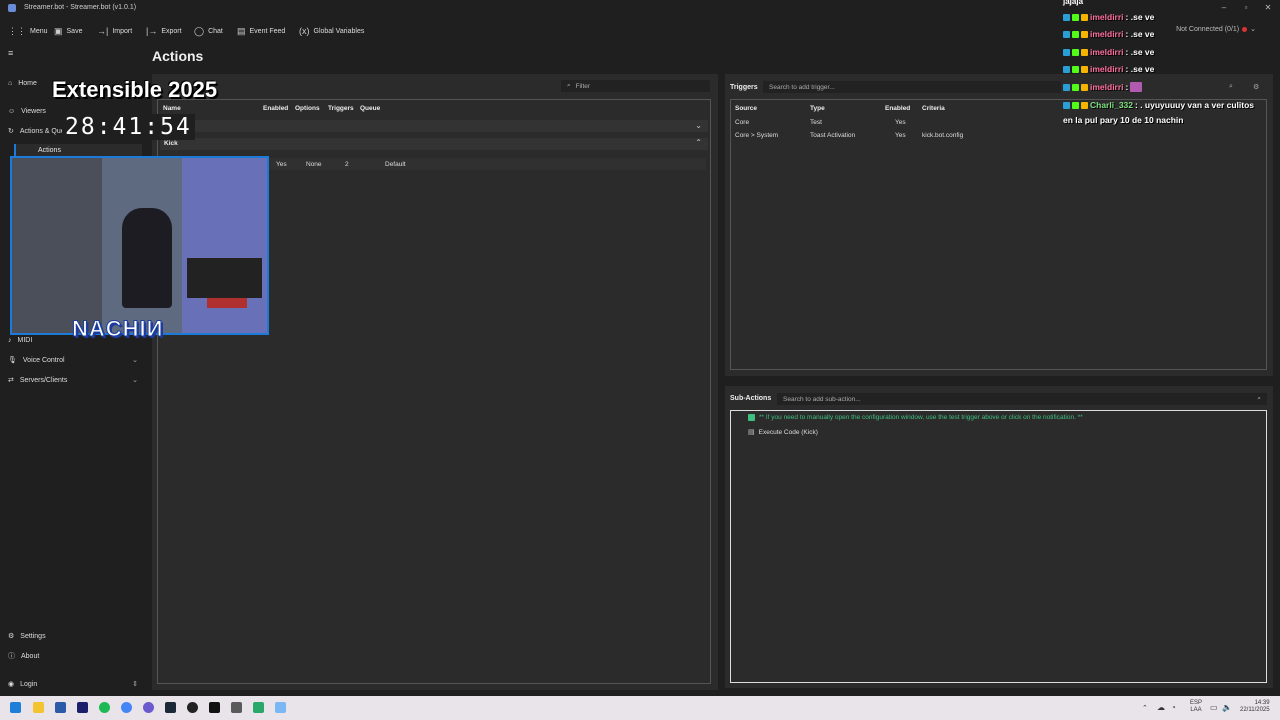 The width and height of the screenshot is (1280, 720). What do you see at coordinates (11, 380) in the screenshot?
I see `server-icon: ⇄` at bounding box center [11, 380].